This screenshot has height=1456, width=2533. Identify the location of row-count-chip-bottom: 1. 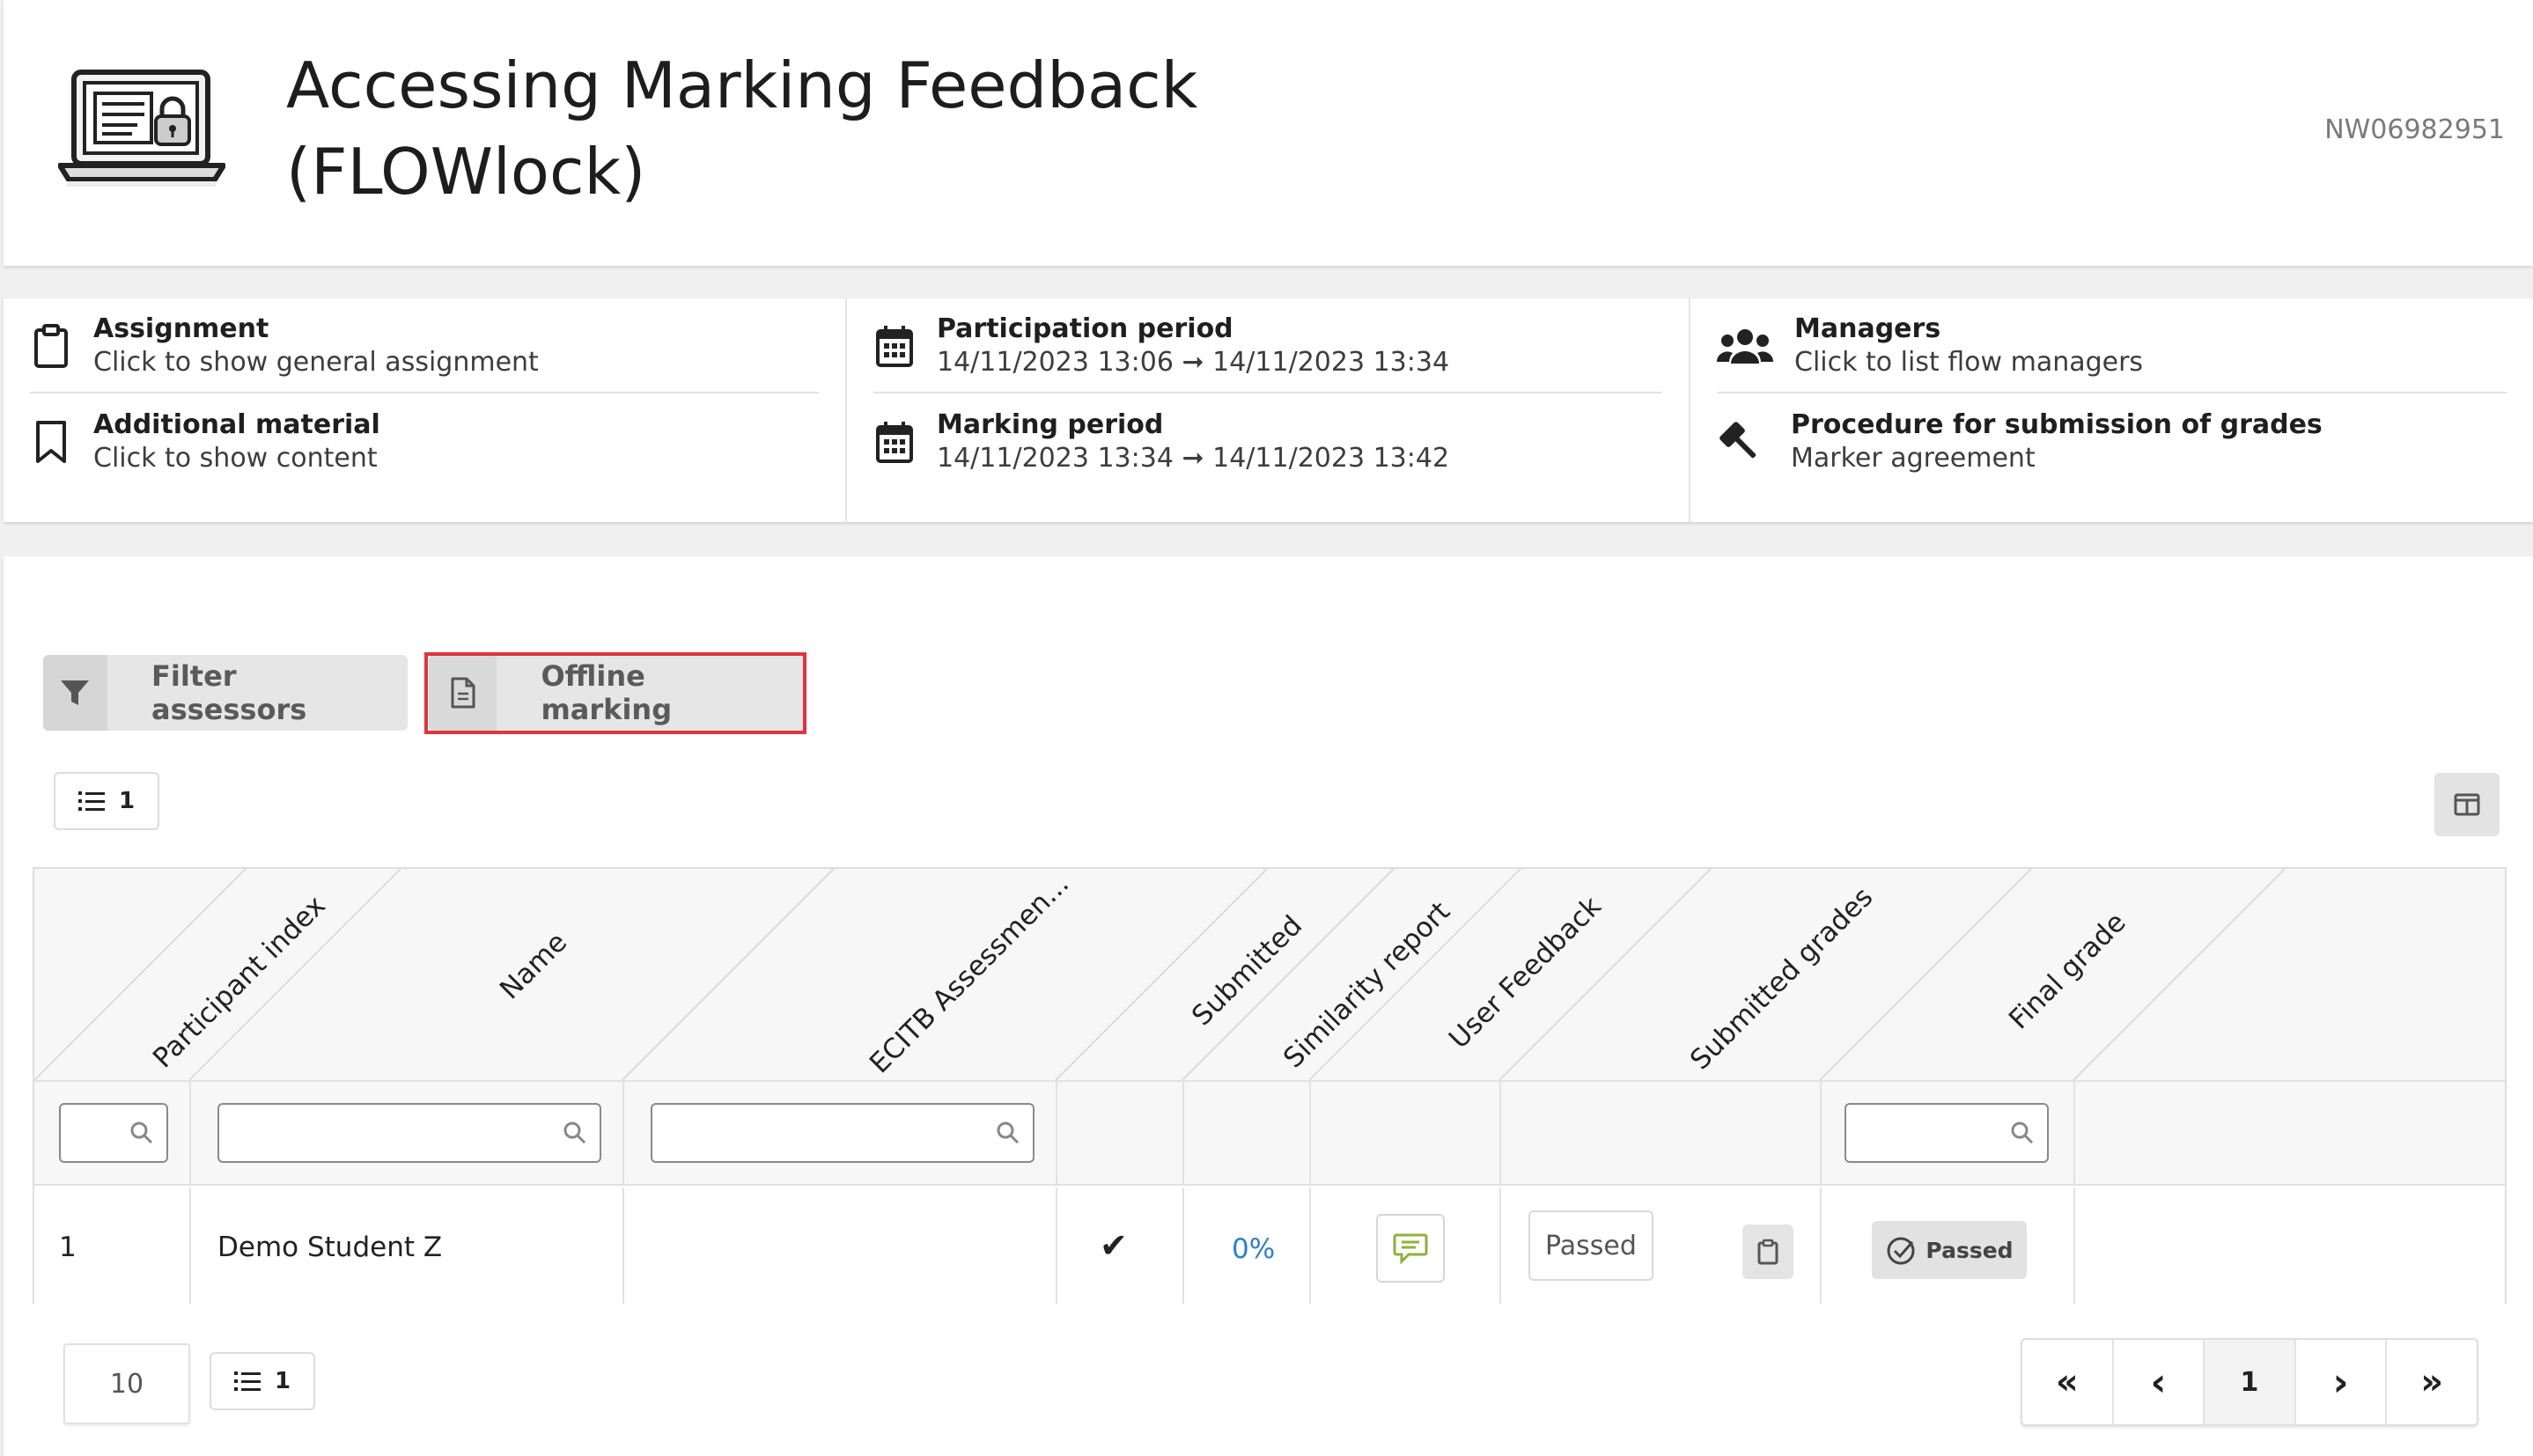
(262, 1381).